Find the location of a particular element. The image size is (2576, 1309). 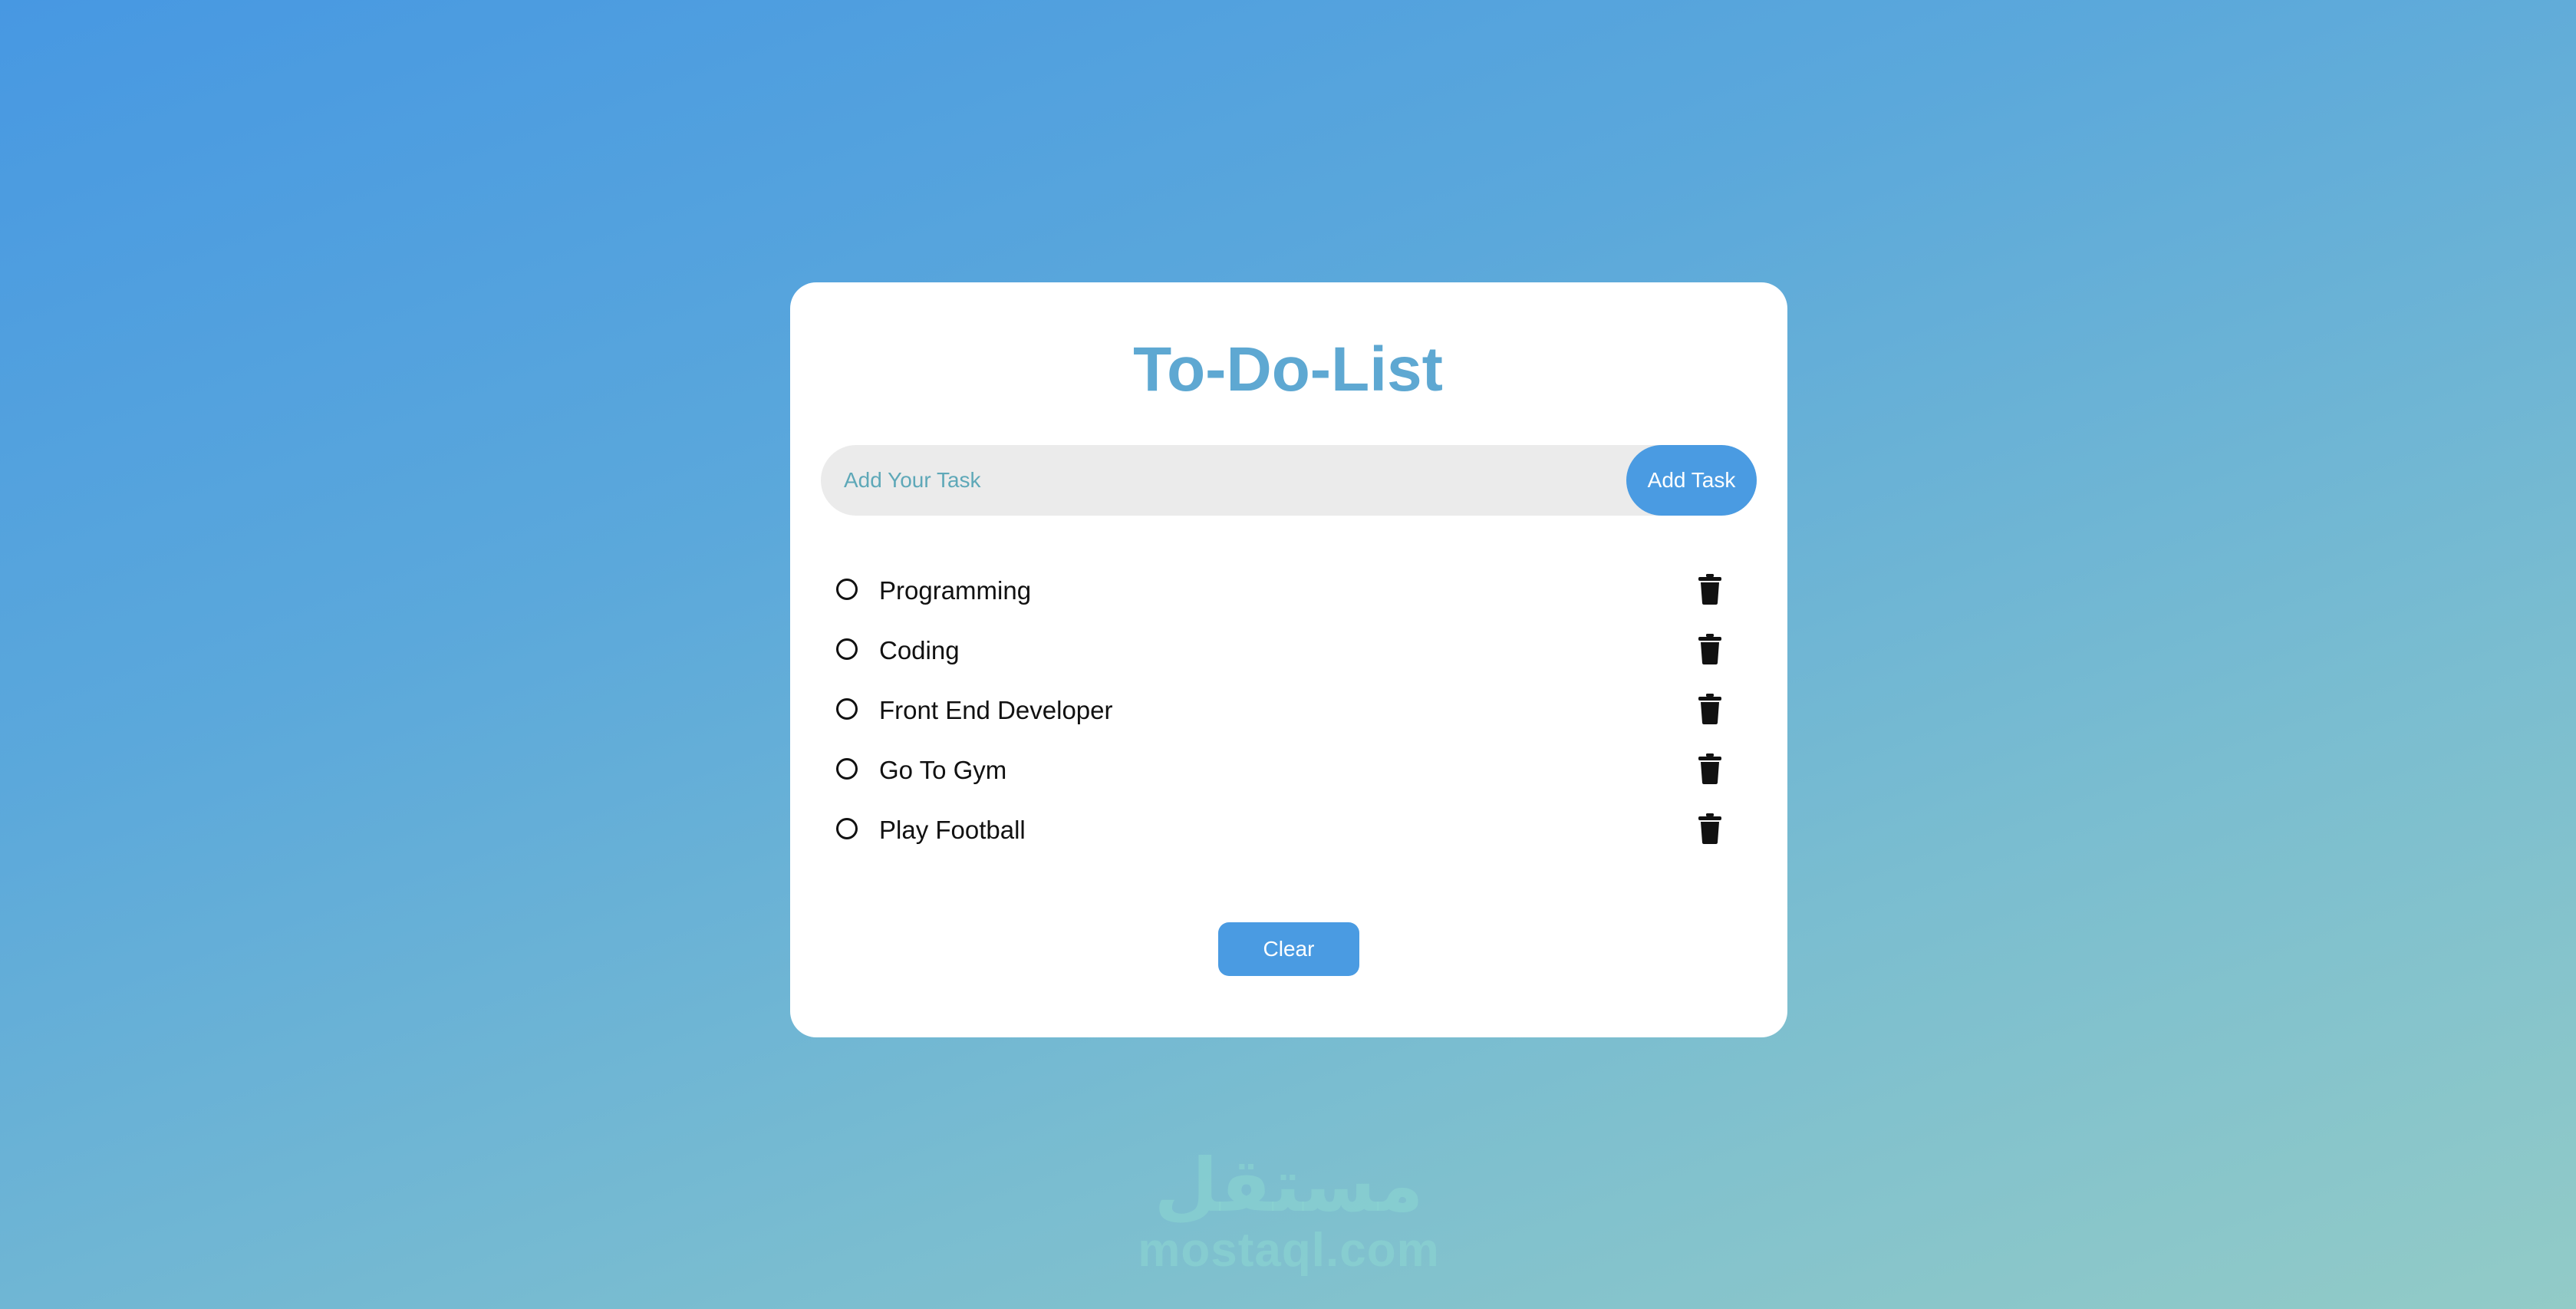

task-label: Coding is located at coordinates (919, 650).